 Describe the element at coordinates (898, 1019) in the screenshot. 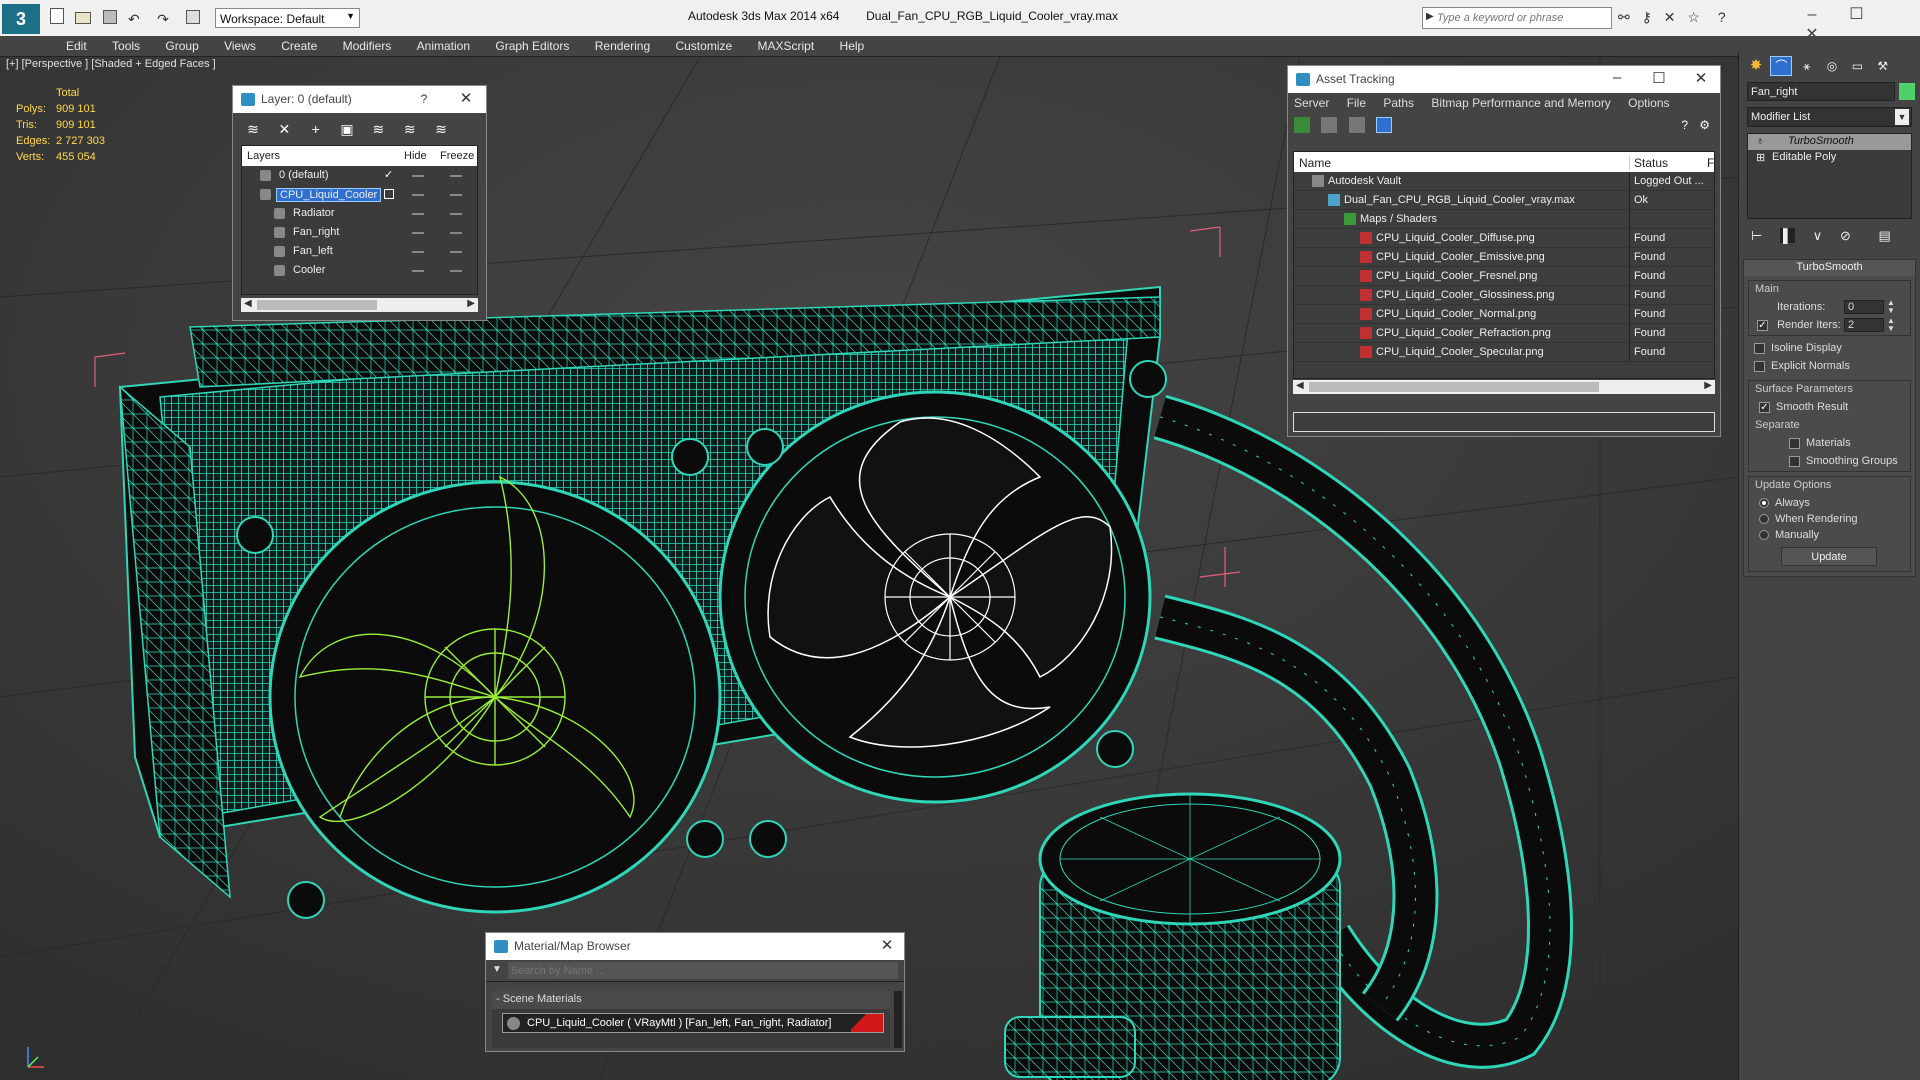

I see `material-vscrollbar` at that location.